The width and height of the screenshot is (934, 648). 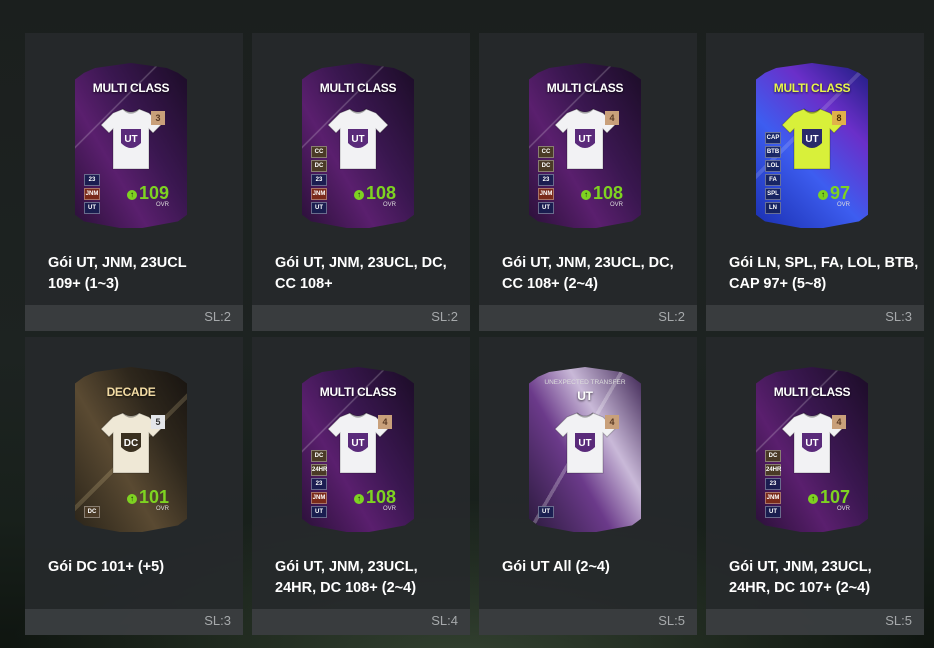 What do you see at coordinates (158, 118) in the screenshot?
I see `upgrade-level-badge: 3` at bounding box center [158, 118].